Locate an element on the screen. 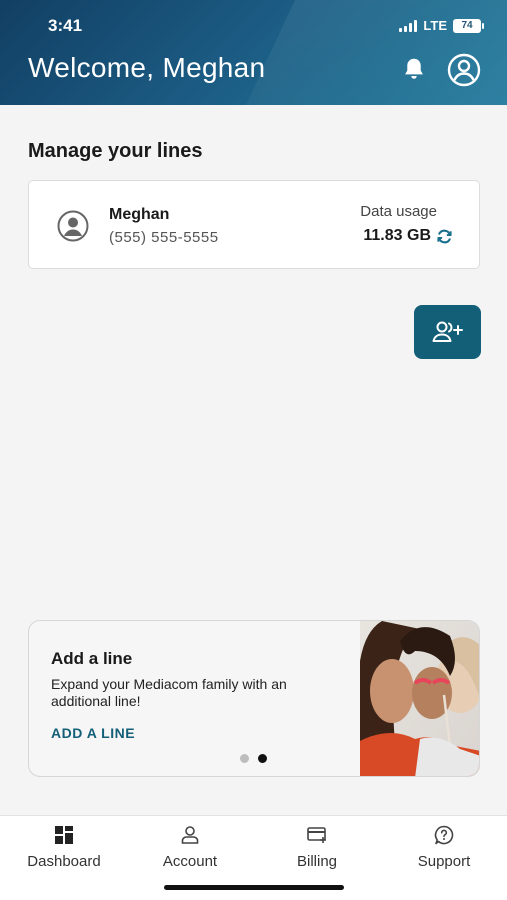  pagination-dot is located at coordinates (244, 758).